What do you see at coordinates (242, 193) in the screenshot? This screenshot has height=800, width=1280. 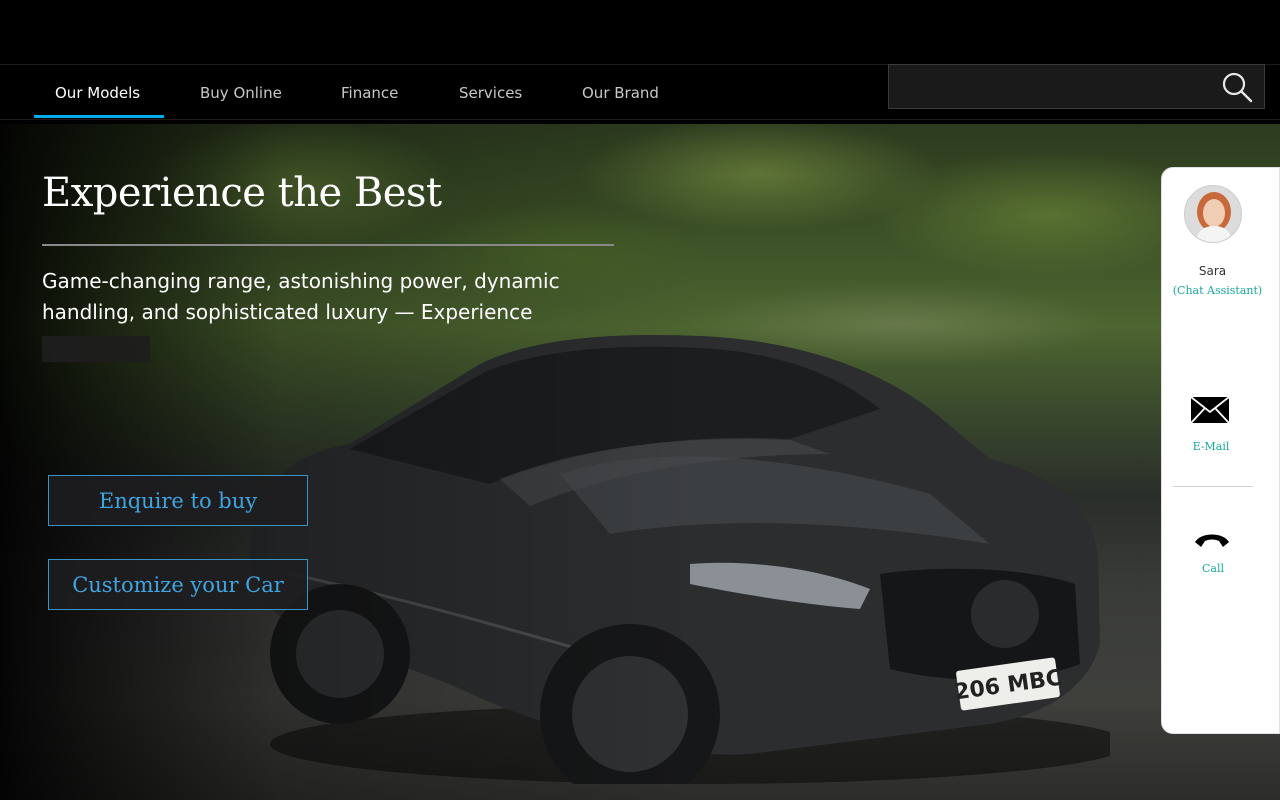 I see `hero-title: Experience the Best` at bounding box center [242, 193].